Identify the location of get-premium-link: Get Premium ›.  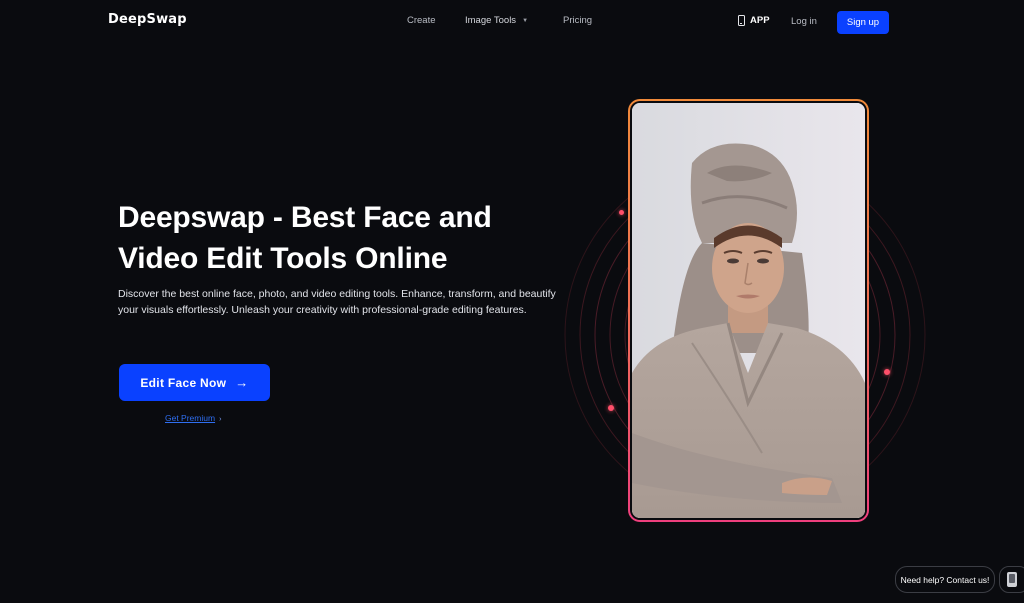
(193, 418).